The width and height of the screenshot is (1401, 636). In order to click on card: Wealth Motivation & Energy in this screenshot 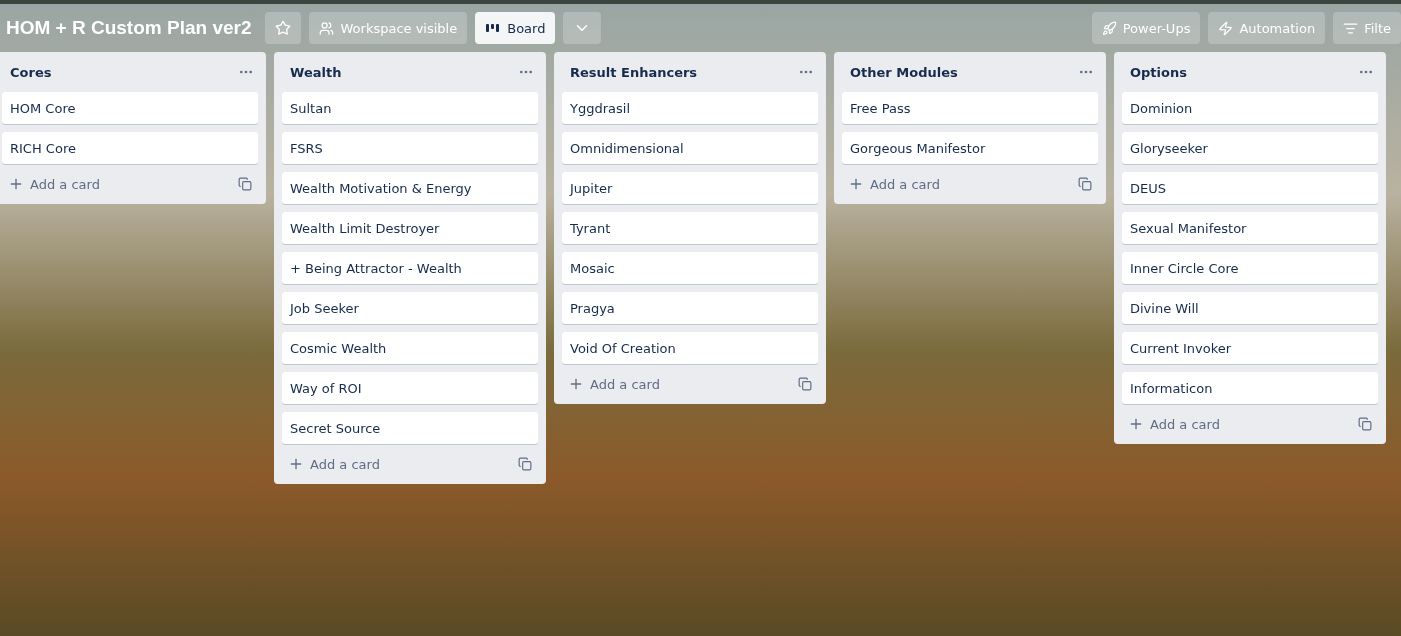, I will do `click(410, 188)`.